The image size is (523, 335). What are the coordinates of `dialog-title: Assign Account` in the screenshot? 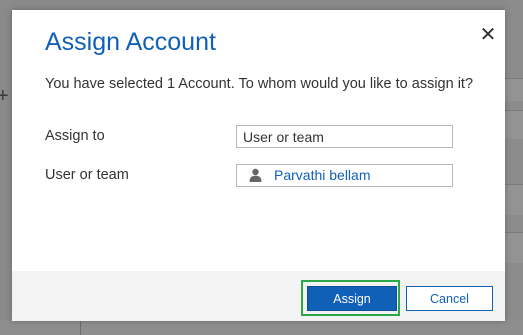 It's located at (130, 42).